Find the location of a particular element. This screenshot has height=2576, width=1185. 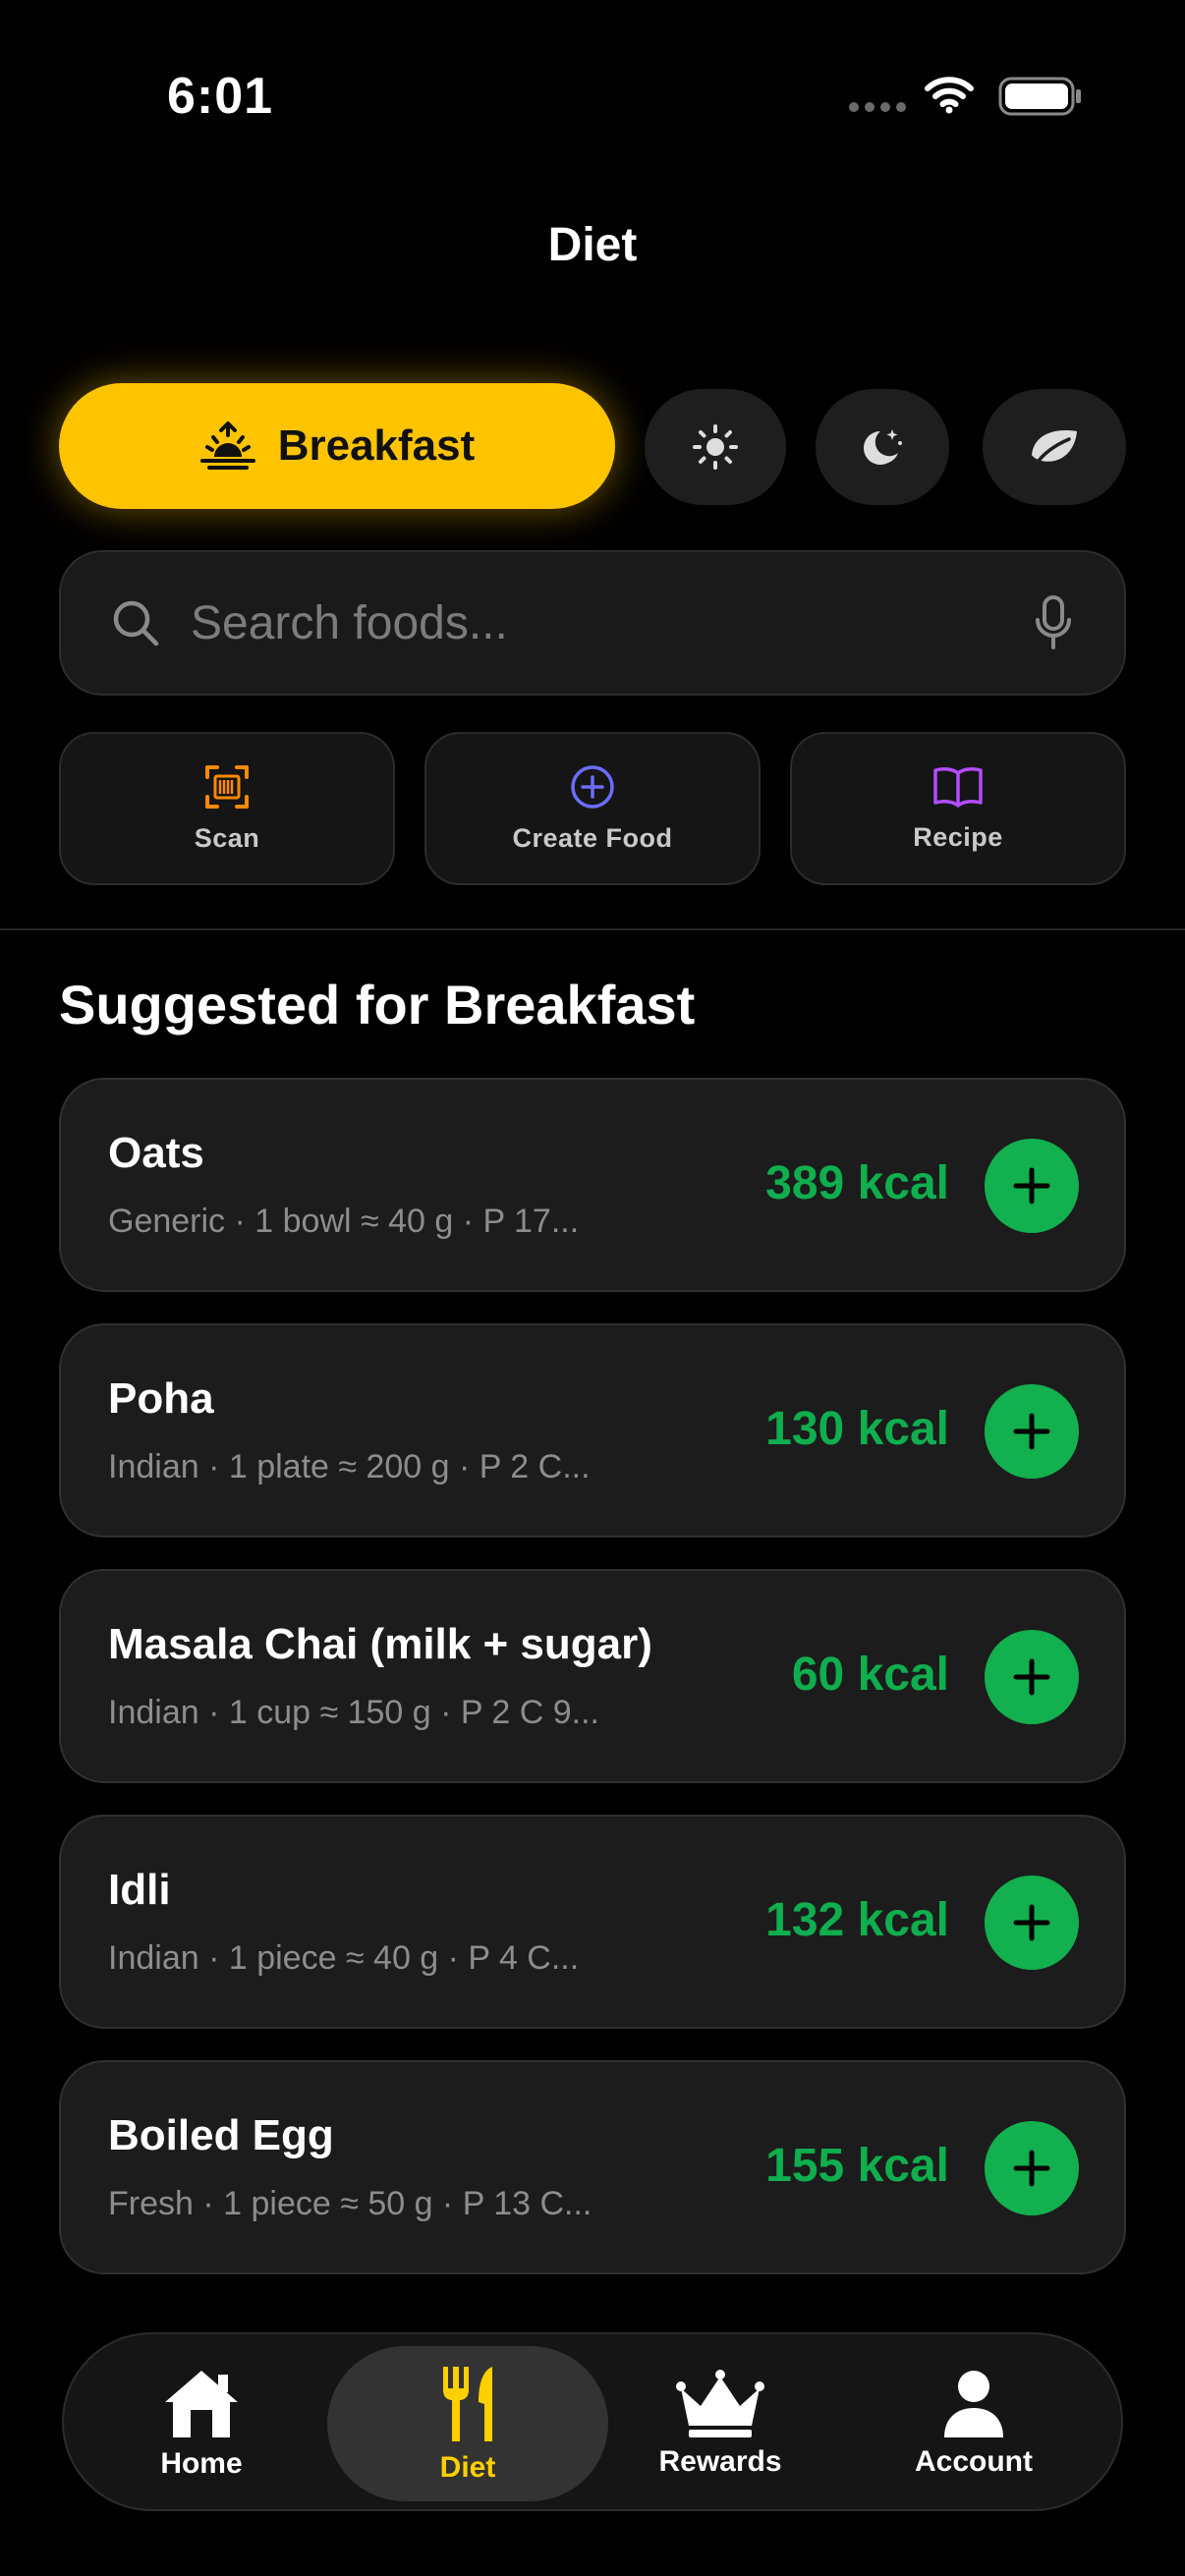

meal-selector: Breakfast is located at coordinates (592, 447).